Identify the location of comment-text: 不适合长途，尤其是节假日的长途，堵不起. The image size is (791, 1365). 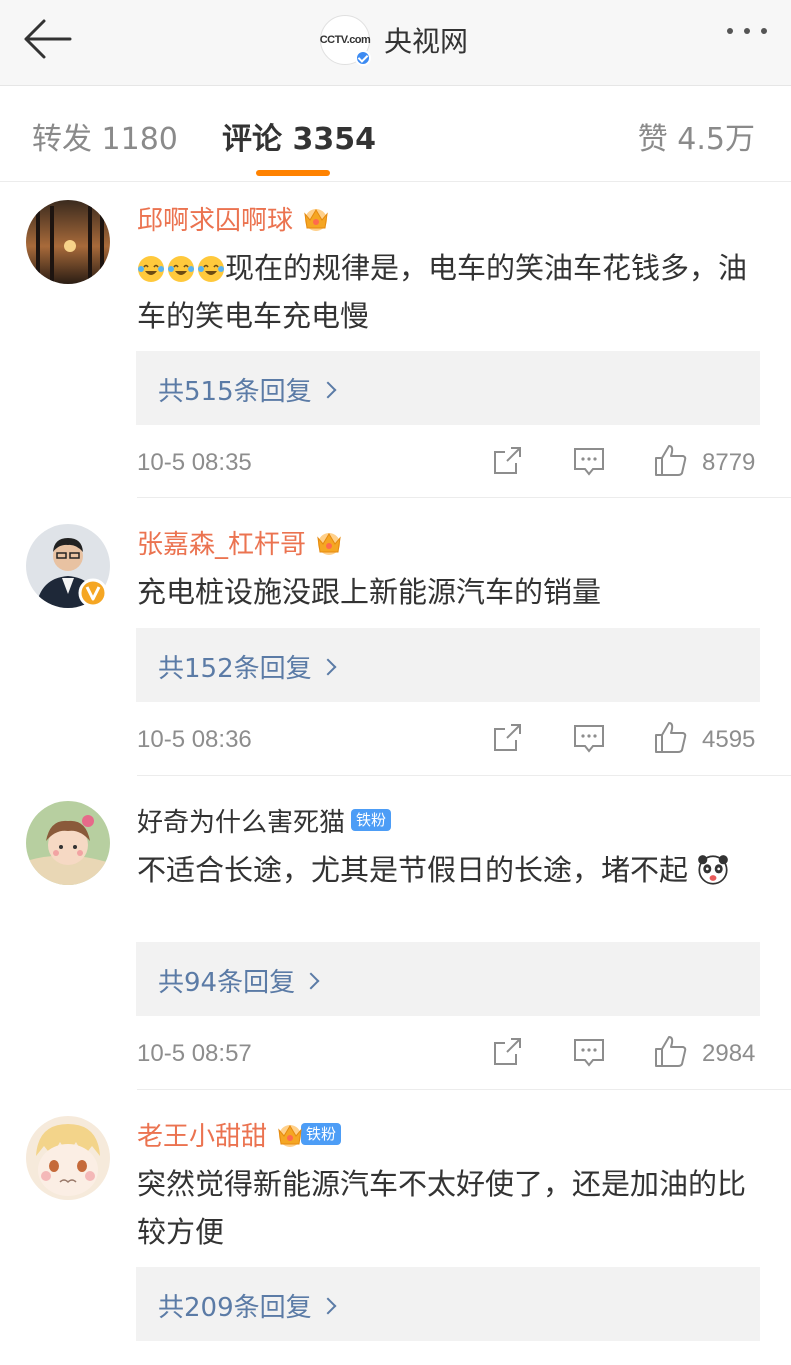
(452, 870).